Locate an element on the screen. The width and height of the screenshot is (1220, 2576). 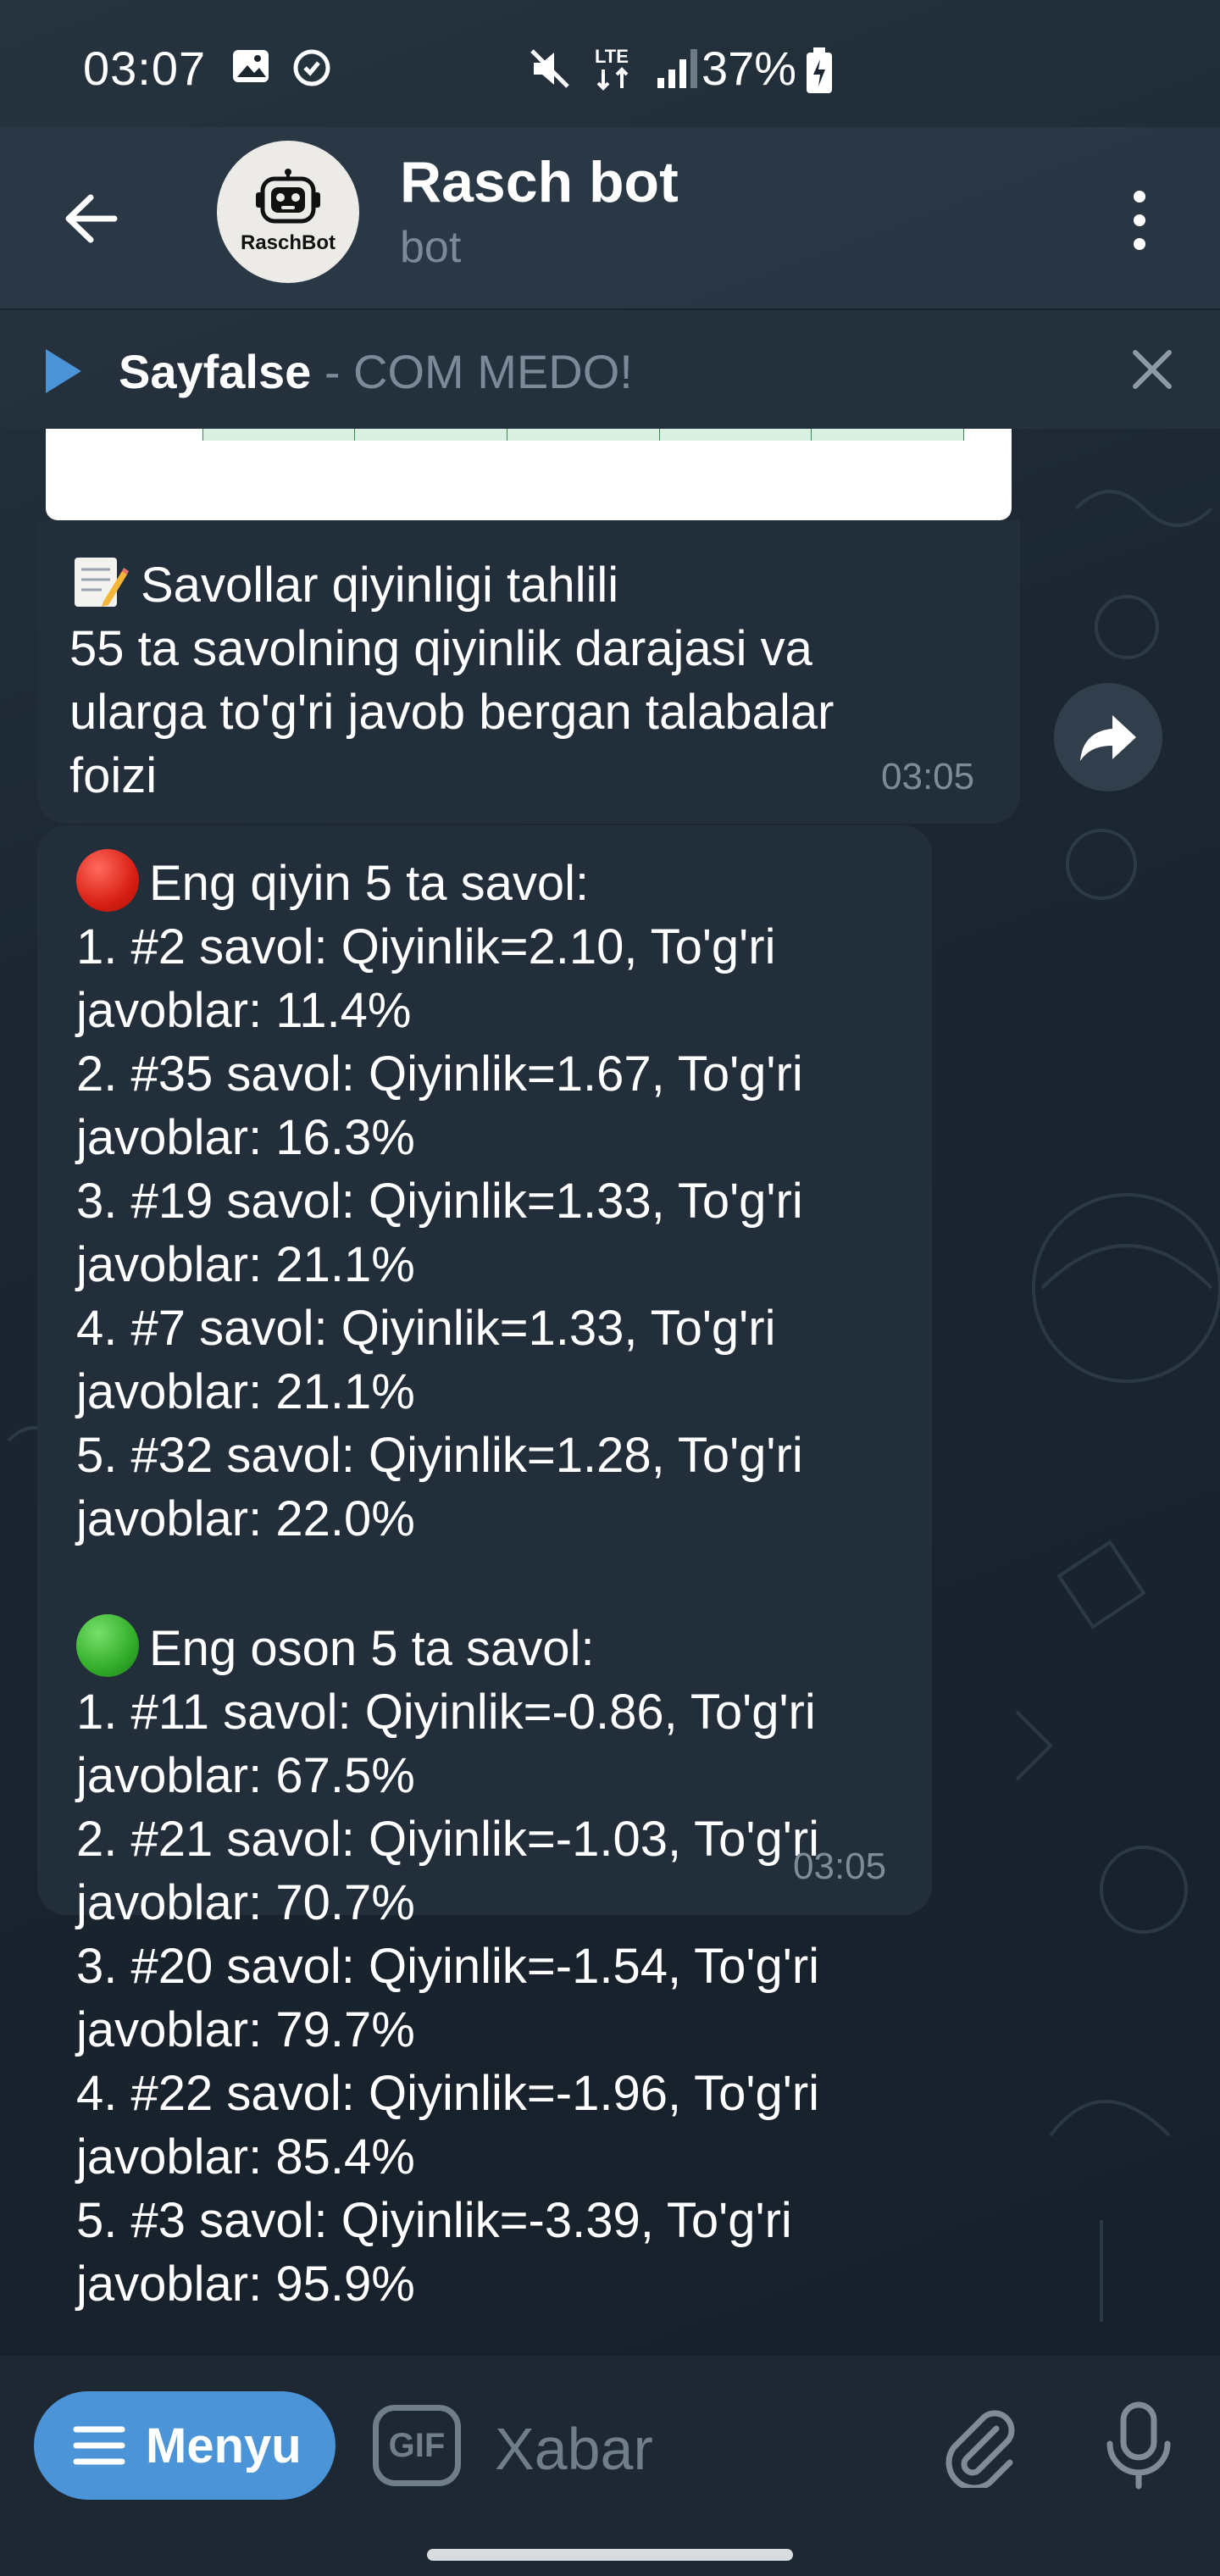
svg-text: LTE is located at coordinates (612, 56).